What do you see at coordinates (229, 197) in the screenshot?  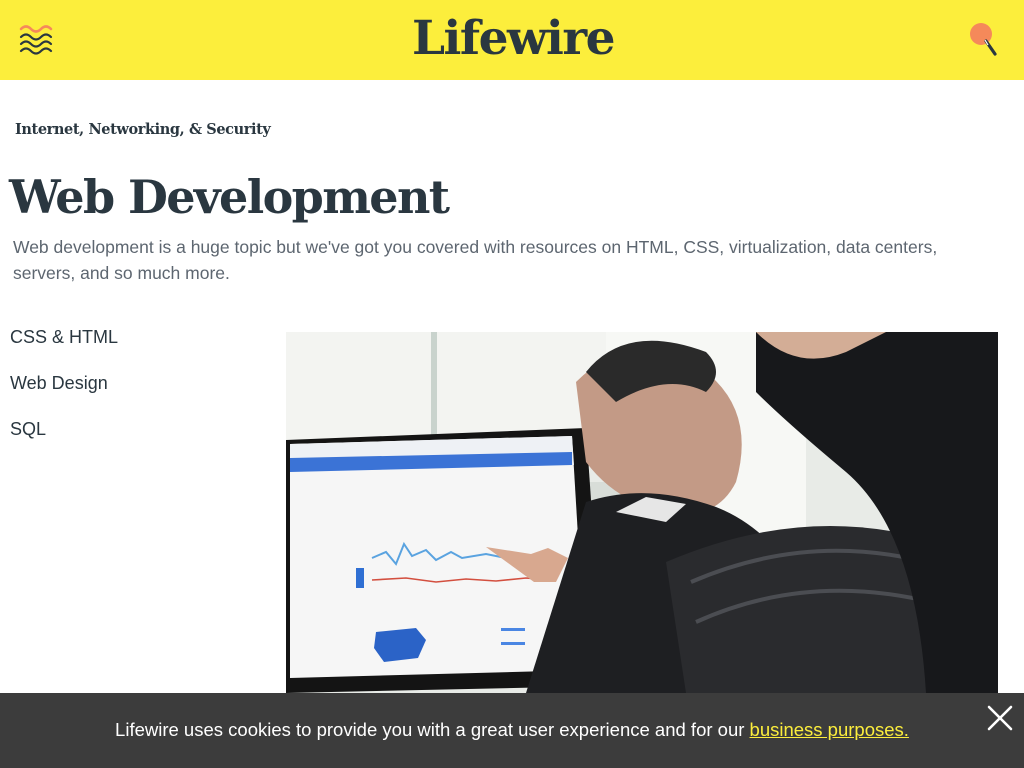 I see `page-title: Web Development` at bounding box center [229, 197].